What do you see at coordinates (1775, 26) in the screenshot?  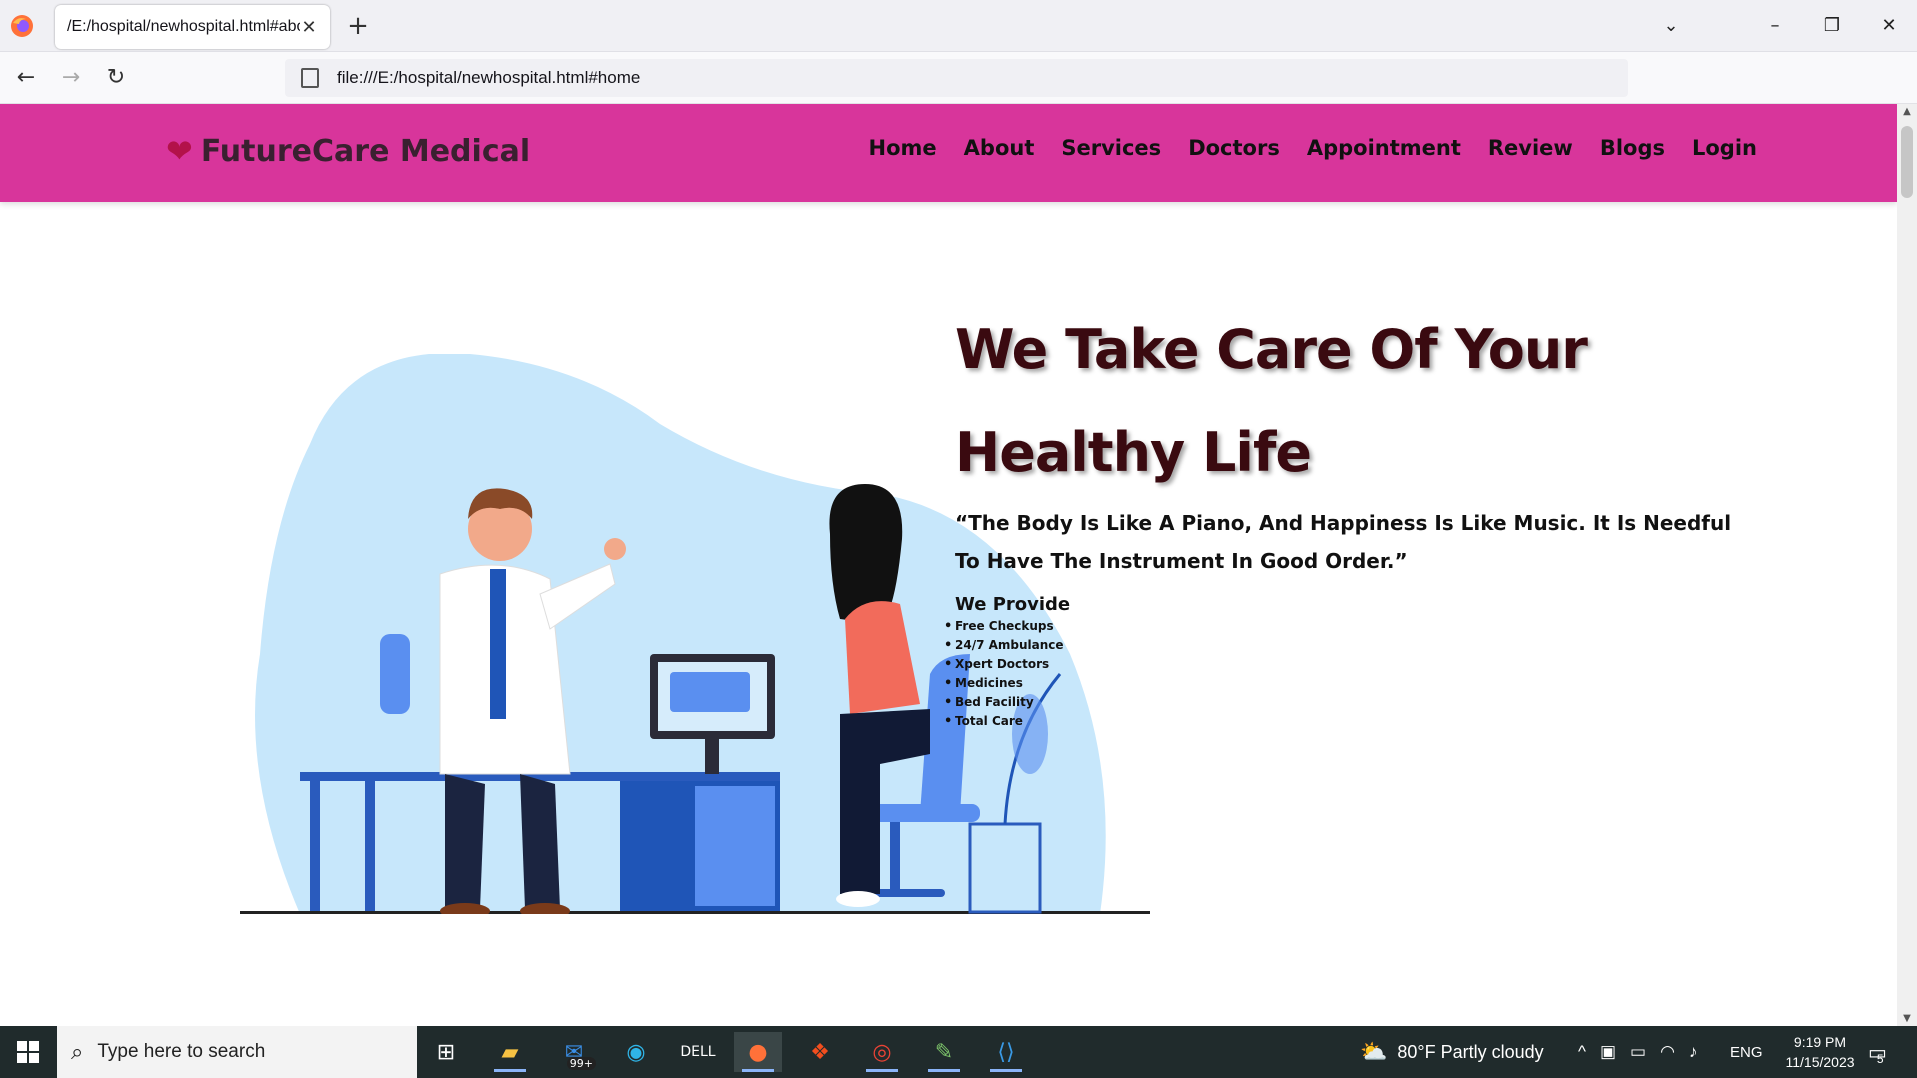 I see `minimize-button: –` at bounding box center [1775, 26].